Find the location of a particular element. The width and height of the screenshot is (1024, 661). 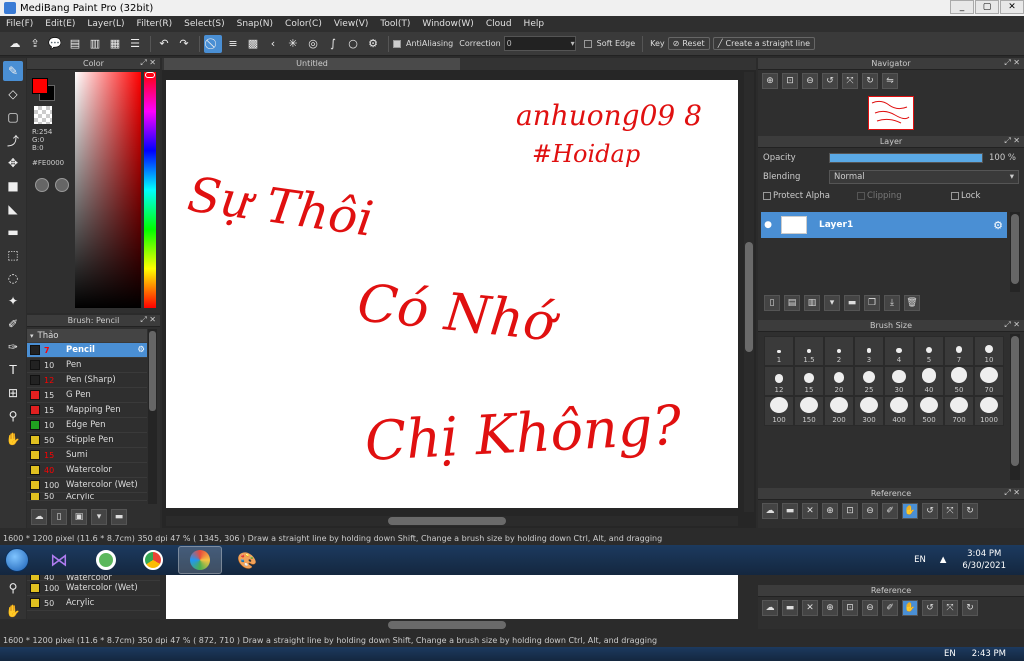

add-brush-icon: ▣ is located at coordinates (79, 517).